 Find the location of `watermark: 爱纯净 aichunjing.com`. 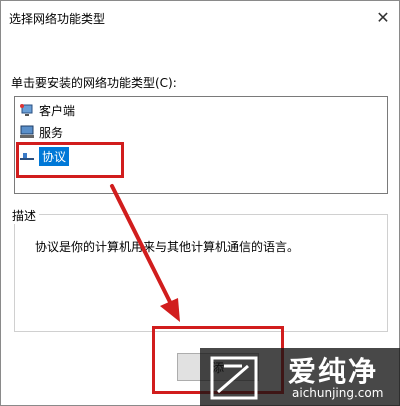

watermark: 爱纯净 aichunjing.com is located at coordinates (300, 377).